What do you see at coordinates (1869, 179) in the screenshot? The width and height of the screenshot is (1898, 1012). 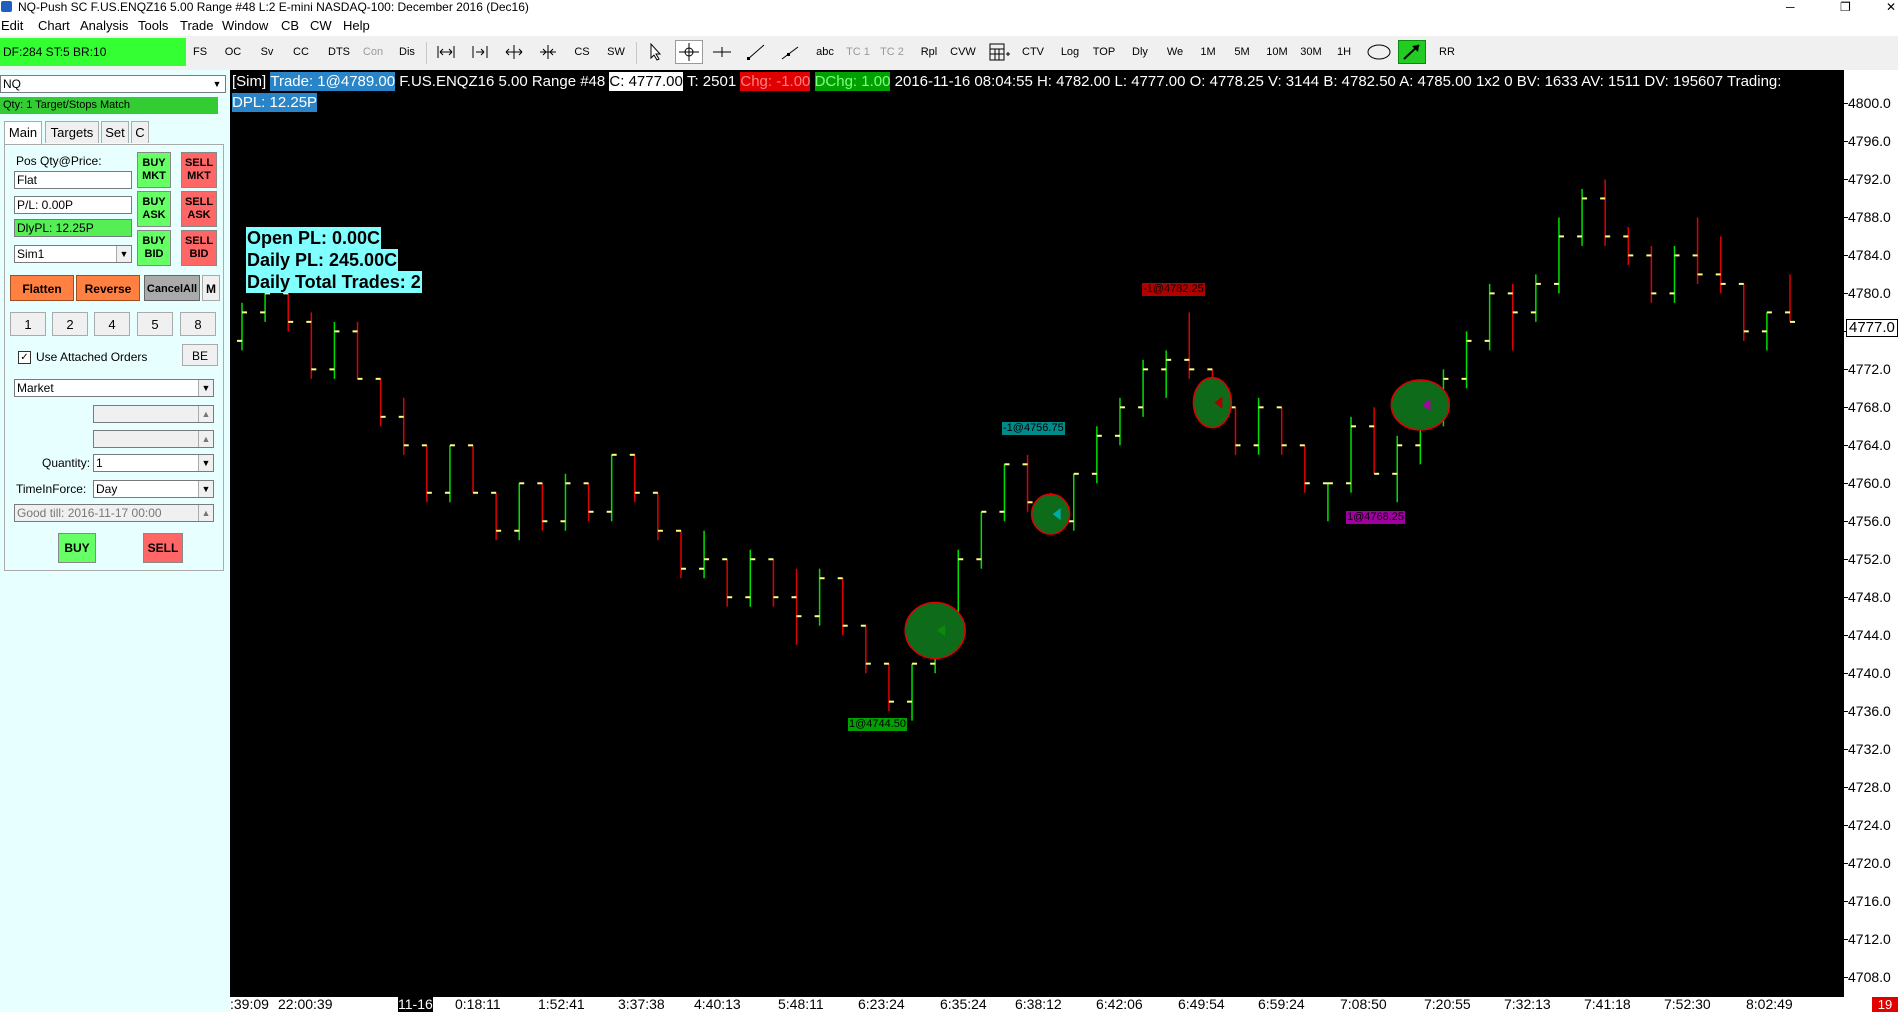 I see `price-tick-label: 4792.0` at bounding box center [1869, 179].